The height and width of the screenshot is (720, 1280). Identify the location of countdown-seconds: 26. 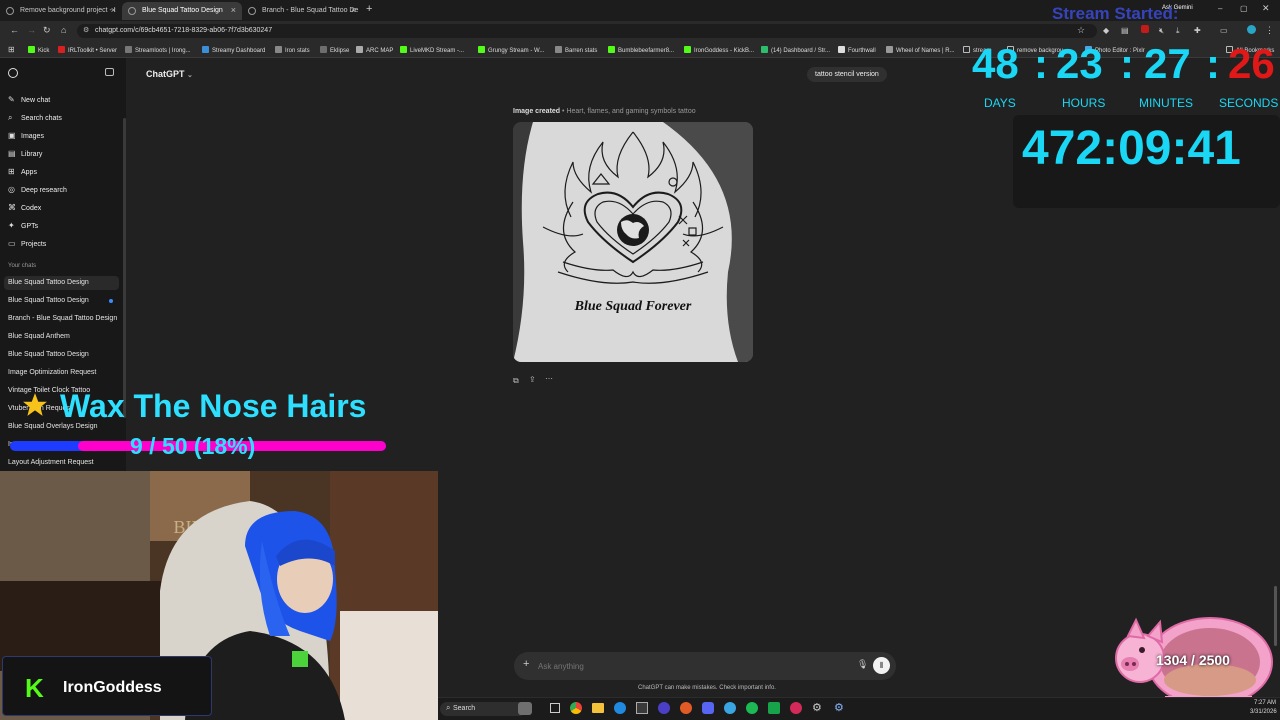
(1251, 63).